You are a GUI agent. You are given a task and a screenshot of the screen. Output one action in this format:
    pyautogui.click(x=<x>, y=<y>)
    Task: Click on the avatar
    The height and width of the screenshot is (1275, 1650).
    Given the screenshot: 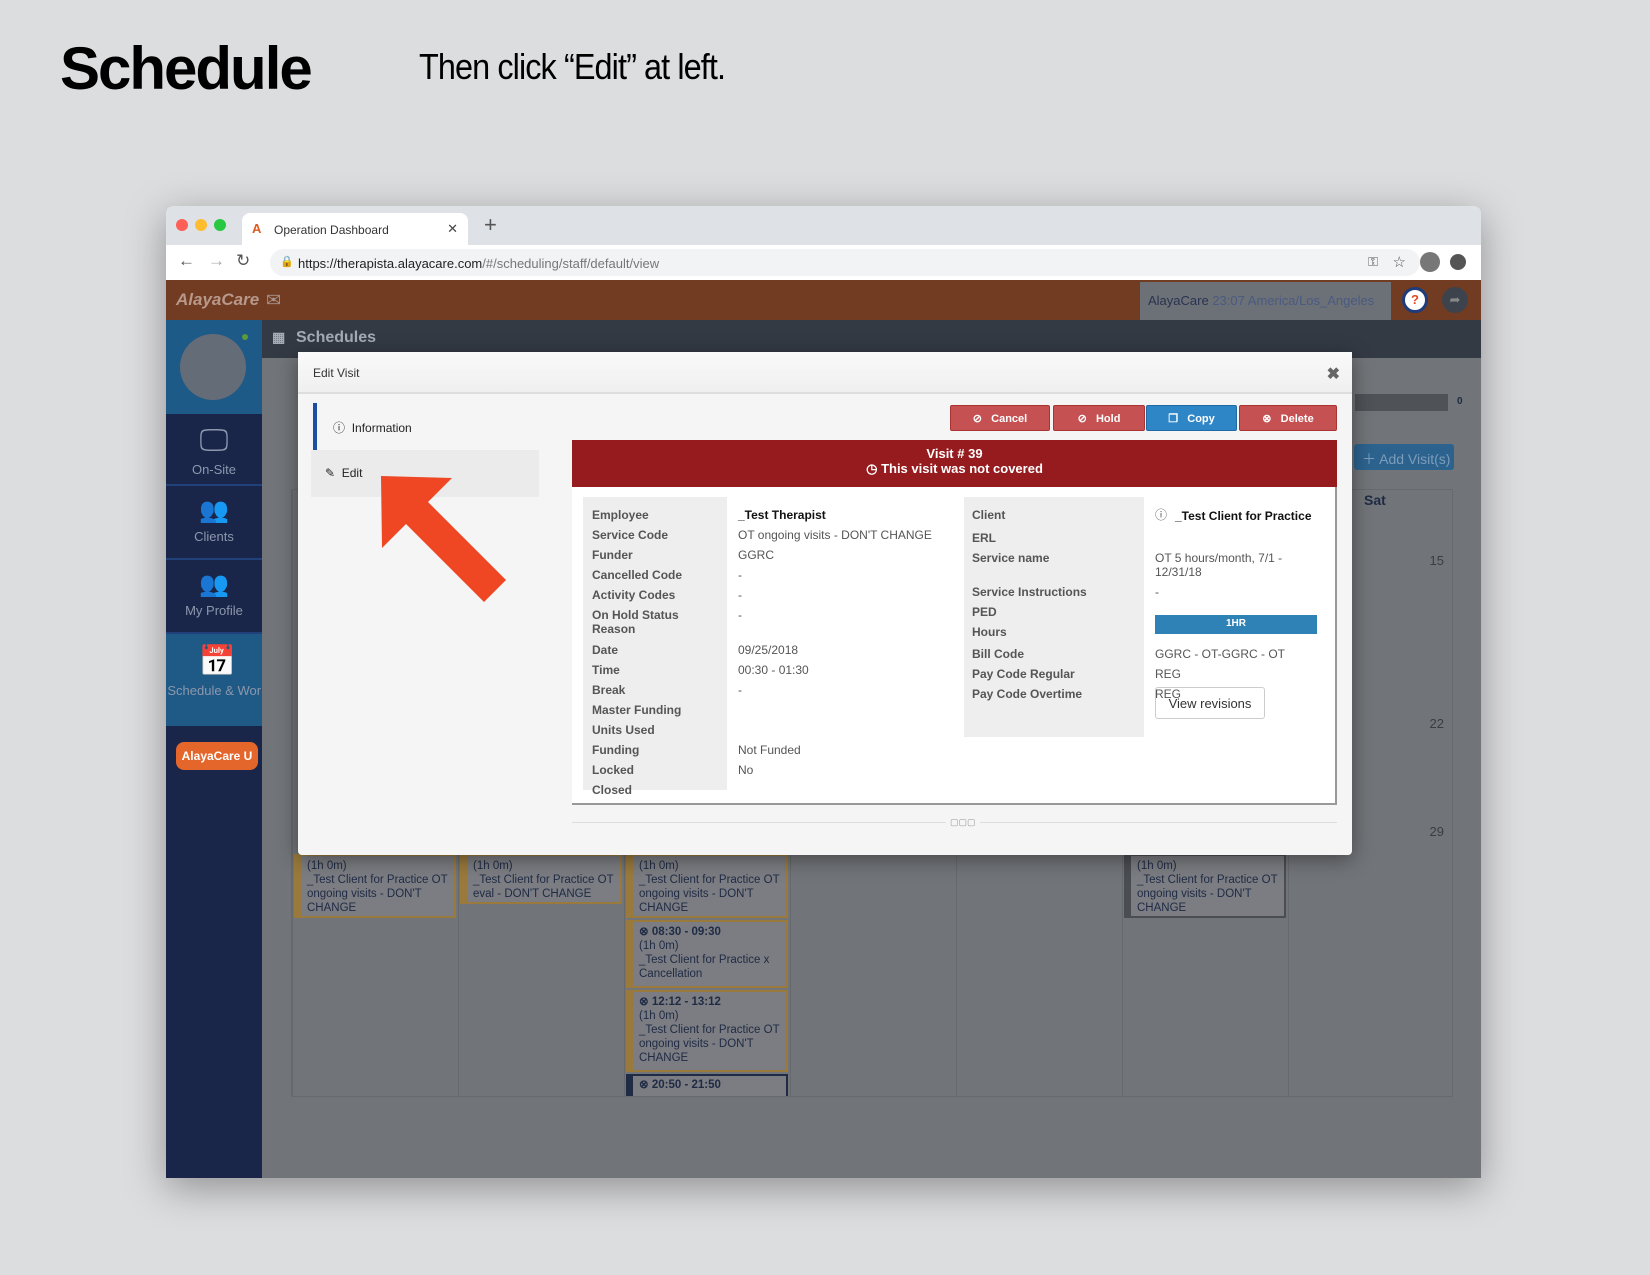 What is the action you would take?
    pyautogui.click(x=213, y=367)
    